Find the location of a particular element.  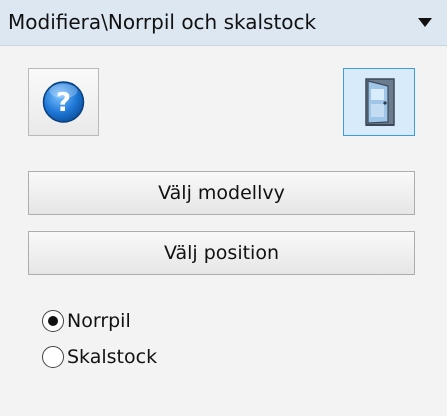

exit-button is located at coordinates (379, 102).